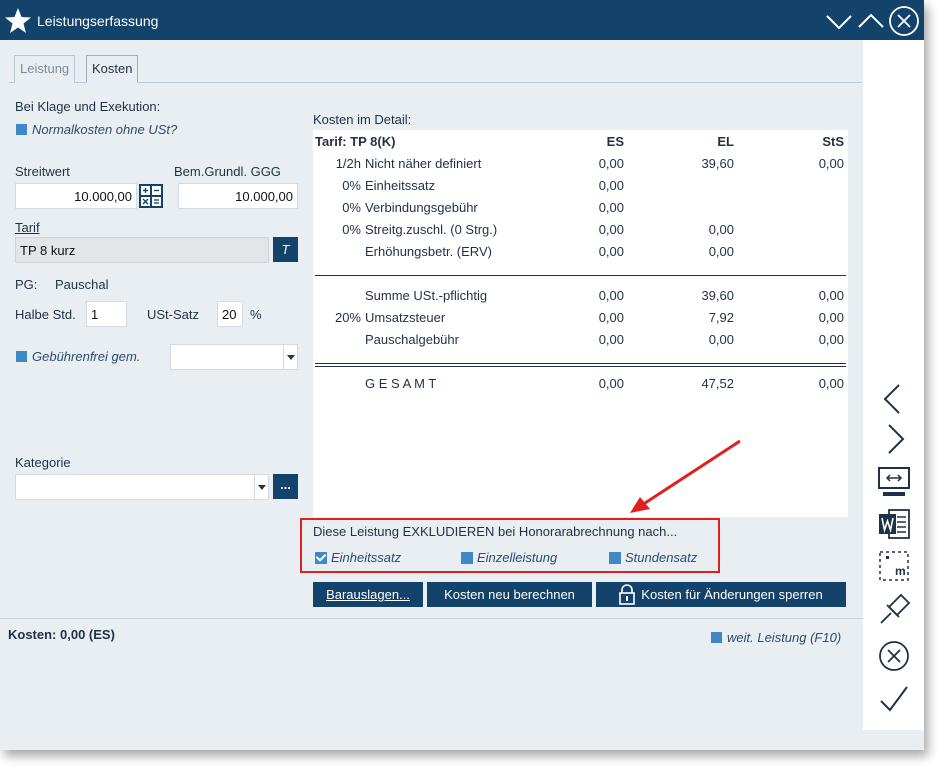  Describe the element at coordinates (43, 462) in the screenshot. I see `kategorie-label: Kategorie` at that location.